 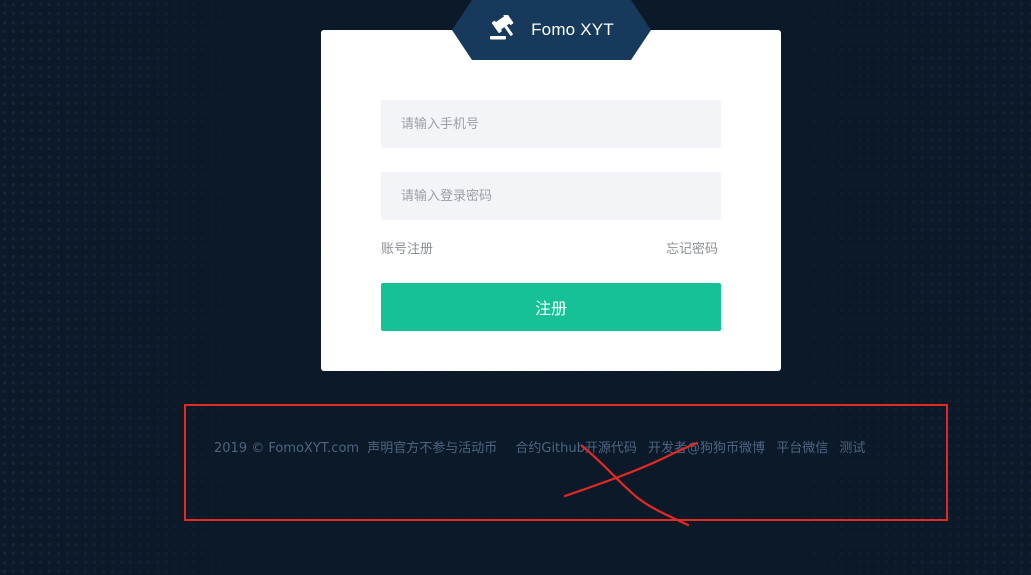 What do you see at coordinates (631, 484) in the screenshot?
I see `annotation-cross-mark` at bounding box center [631, 484].